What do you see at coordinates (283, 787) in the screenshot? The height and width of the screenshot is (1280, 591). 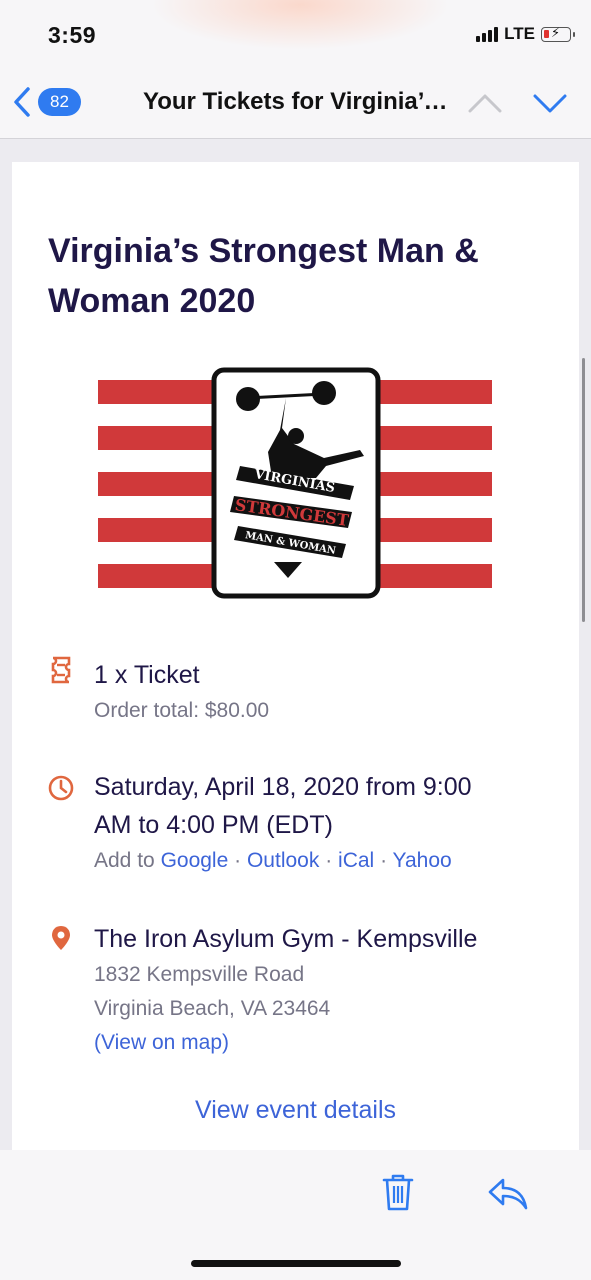 I see `event-datetime-line1: Saturday, April 18, 2020 from 9:00` at bounding box center [283, 787].